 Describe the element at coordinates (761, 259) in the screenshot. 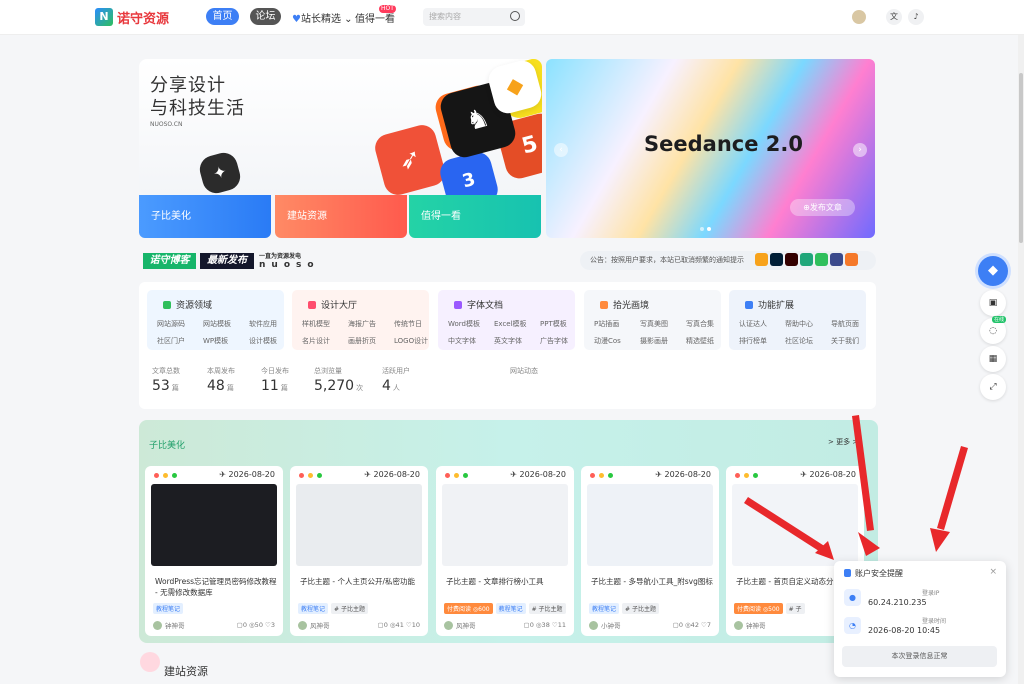

I see `sketch-icon` at that location.